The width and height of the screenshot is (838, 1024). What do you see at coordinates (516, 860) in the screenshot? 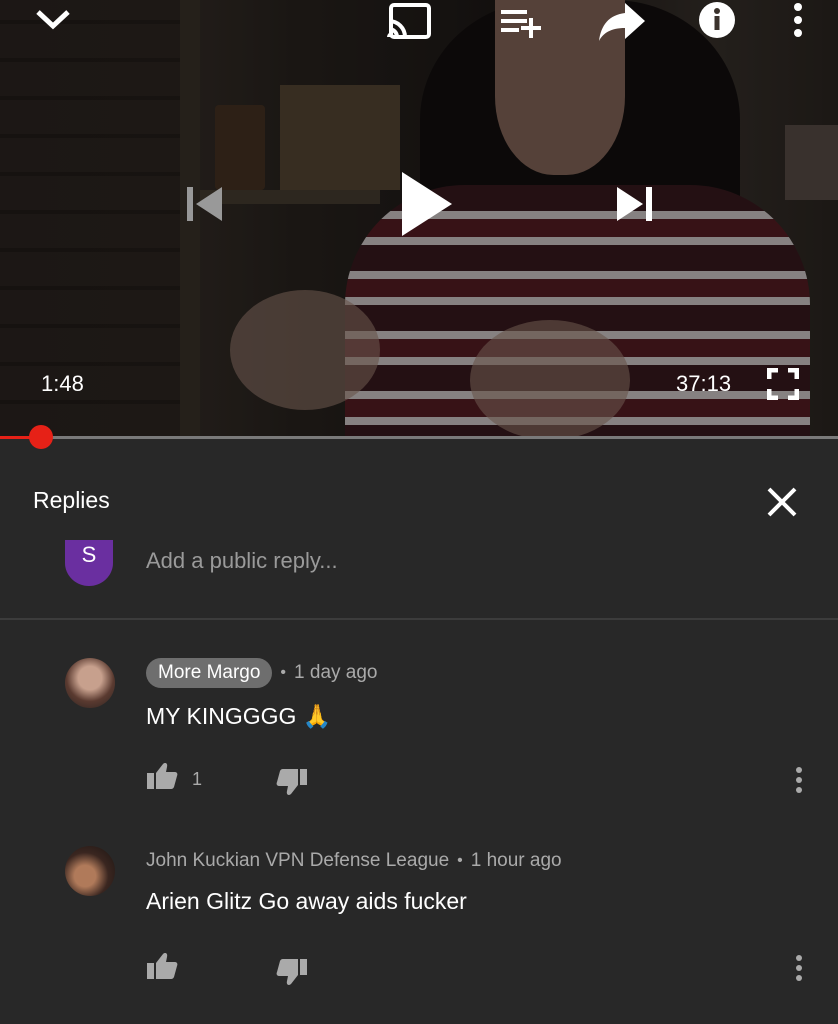
I see `comment-time: 1 hour ago` at bounding box center [516, 860].